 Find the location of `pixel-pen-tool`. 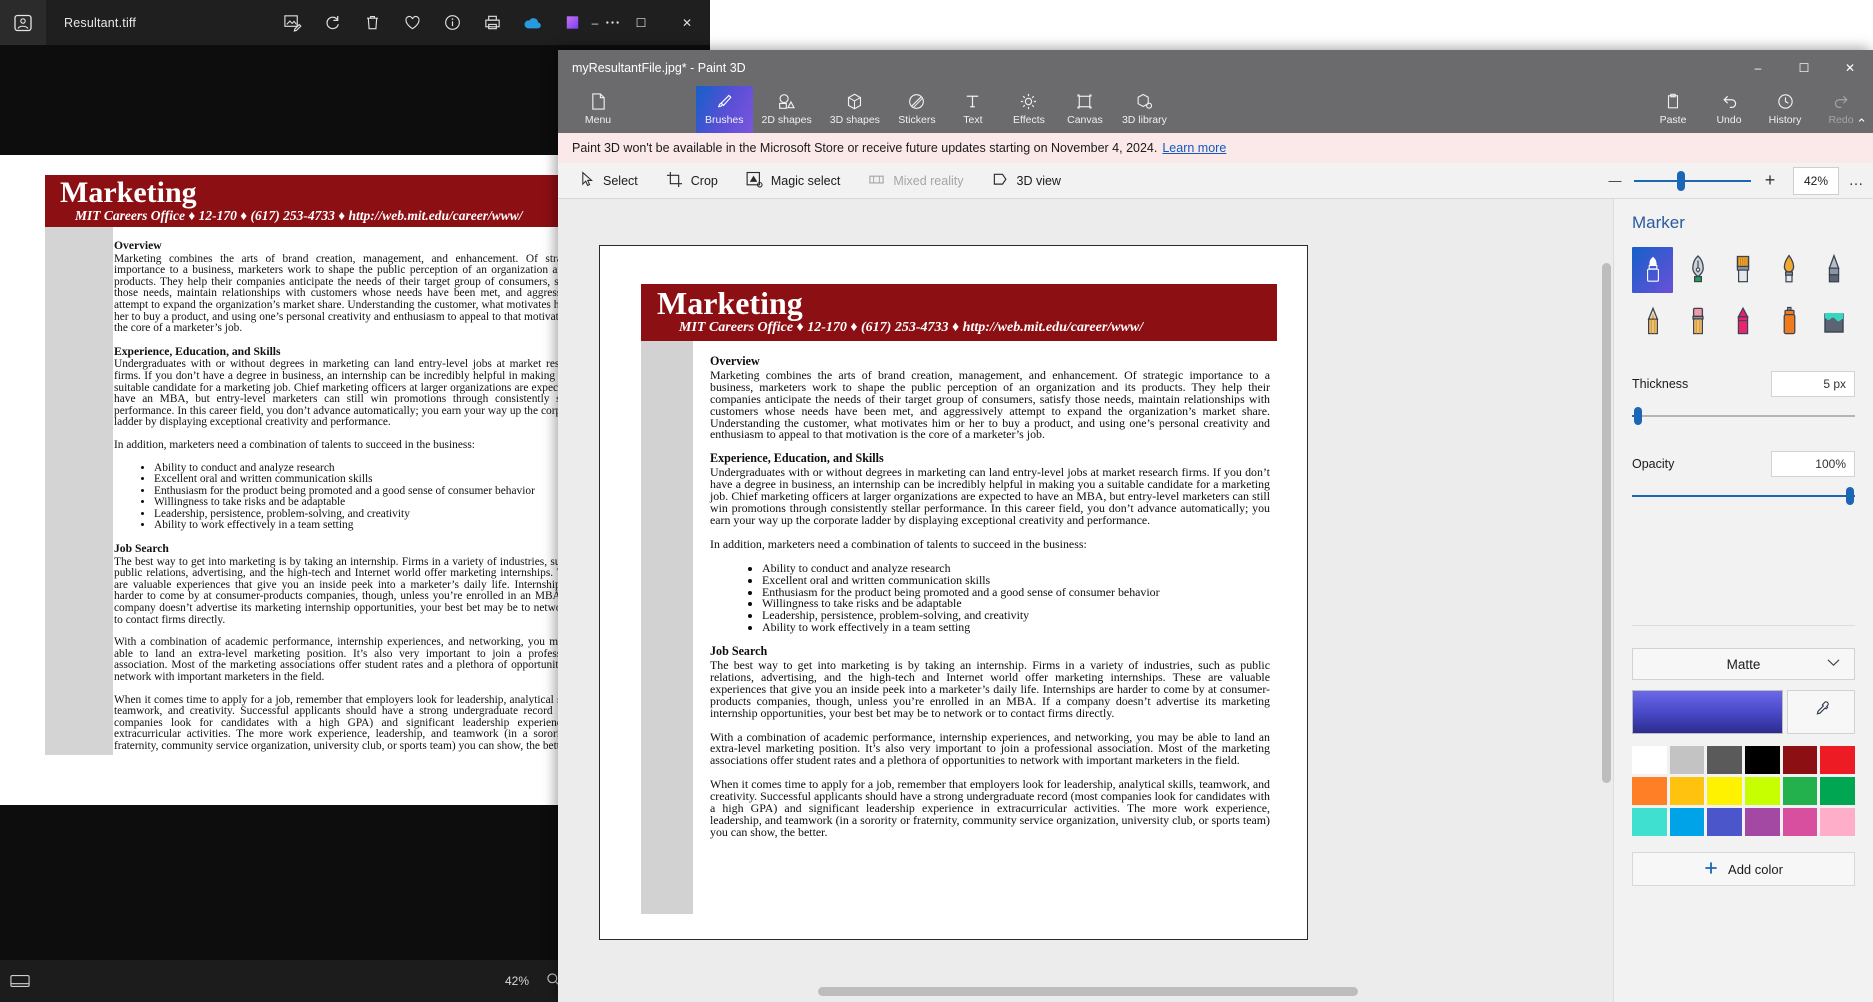

pixel-pen-tool is located at coordinates (1834, 270).